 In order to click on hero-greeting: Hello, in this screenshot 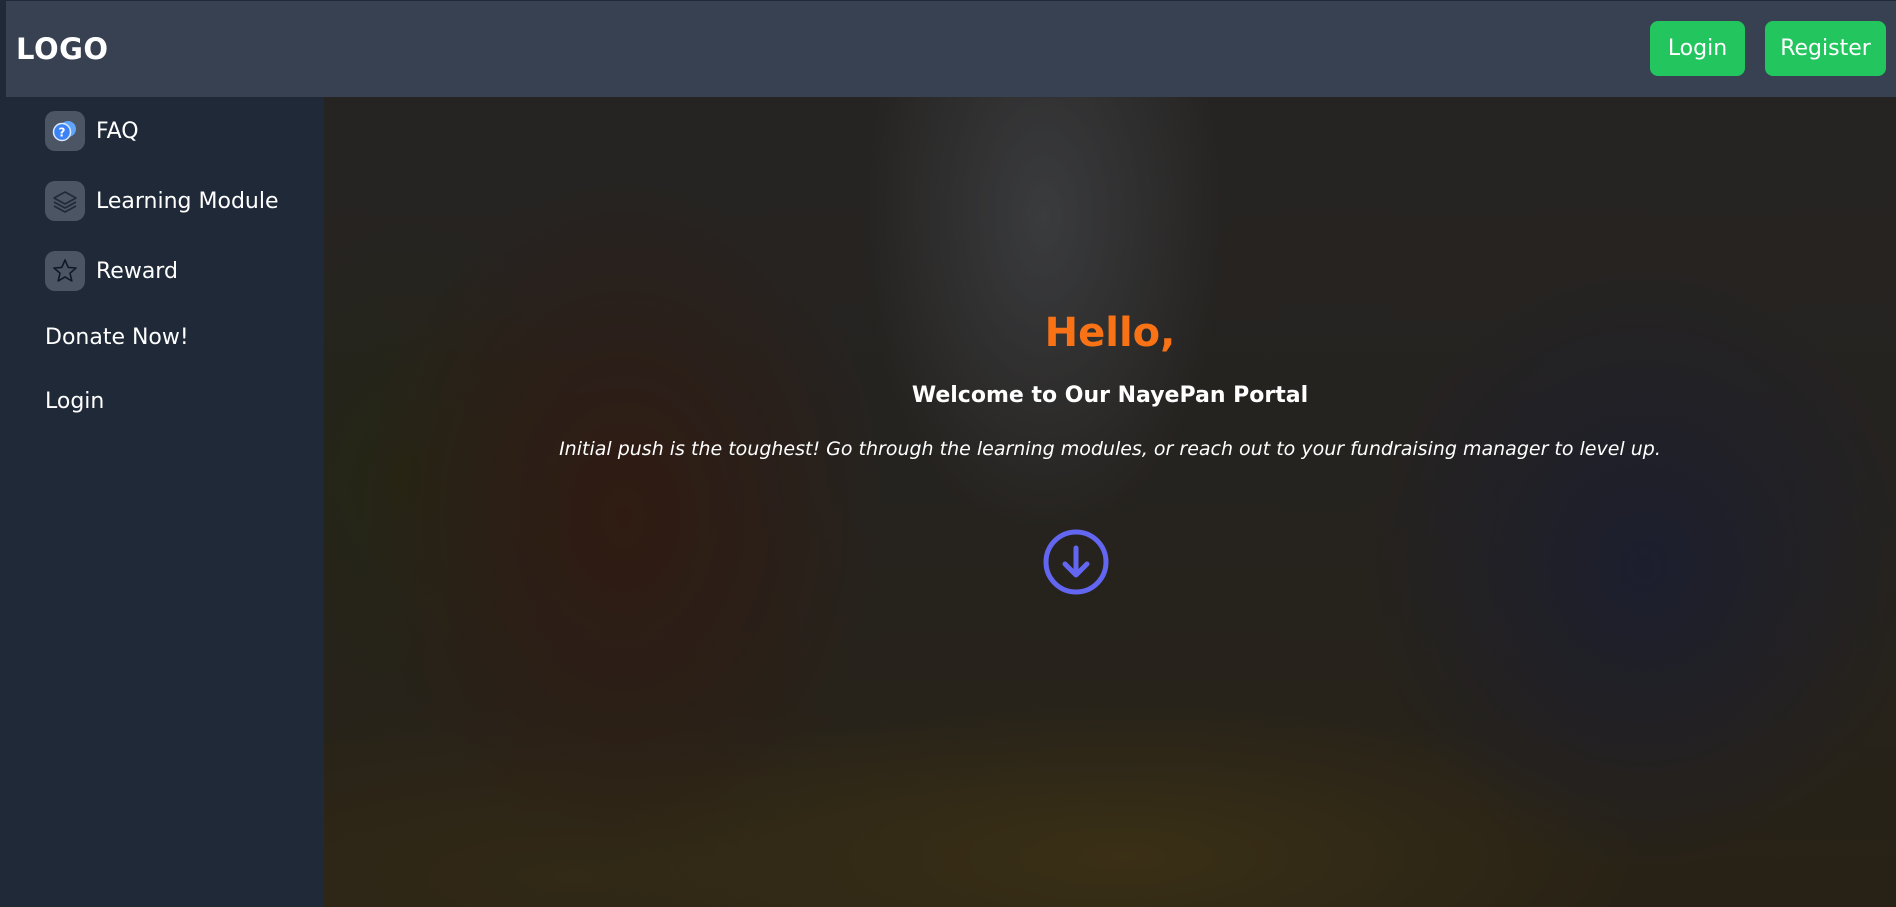, I will do `click(1110, 333)`.